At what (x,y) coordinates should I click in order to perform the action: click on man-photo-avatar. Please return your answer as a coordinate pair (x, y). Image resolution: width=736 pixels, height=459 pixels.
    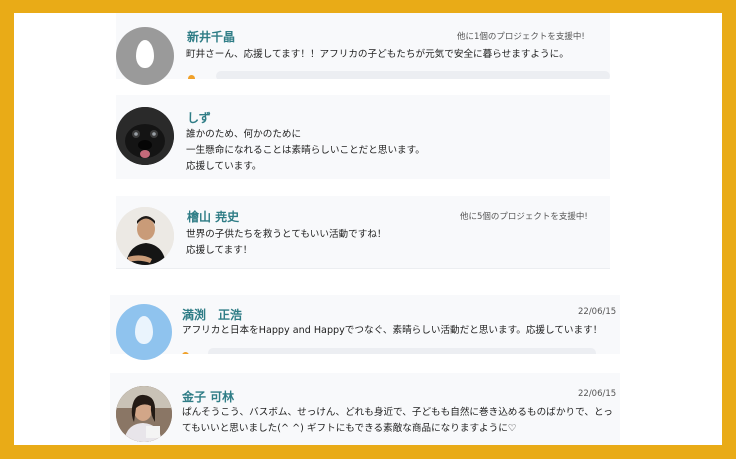
    Looking at the image, I should click on (145, 236).